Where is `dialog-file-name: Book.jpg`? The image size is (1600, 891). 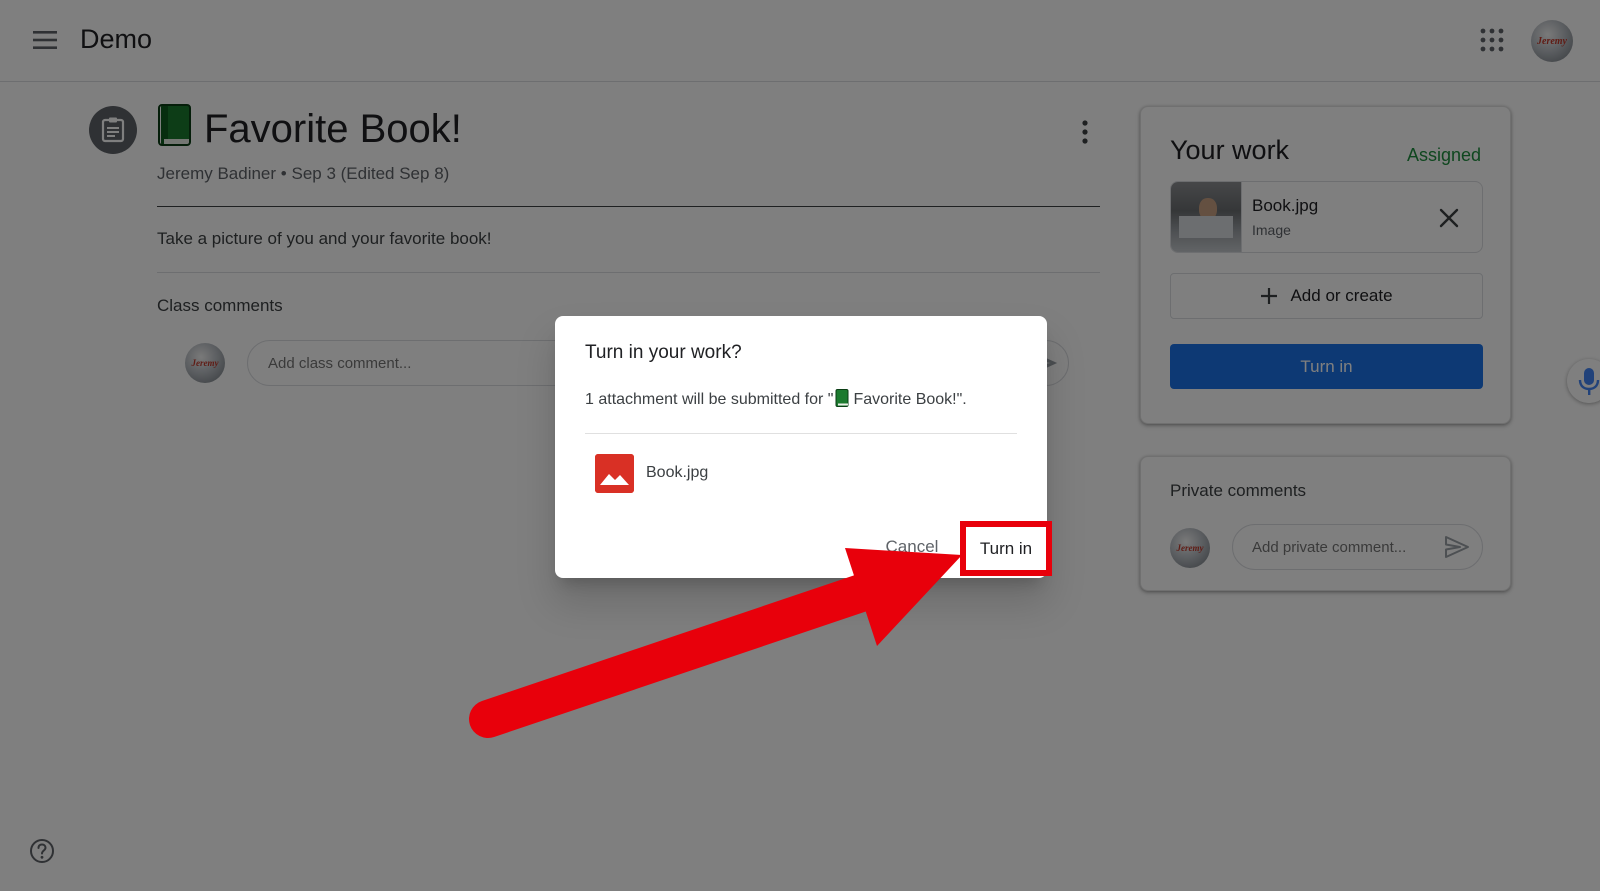 dialog-file-name: Book.jpg is located at coordinates (677, 472).